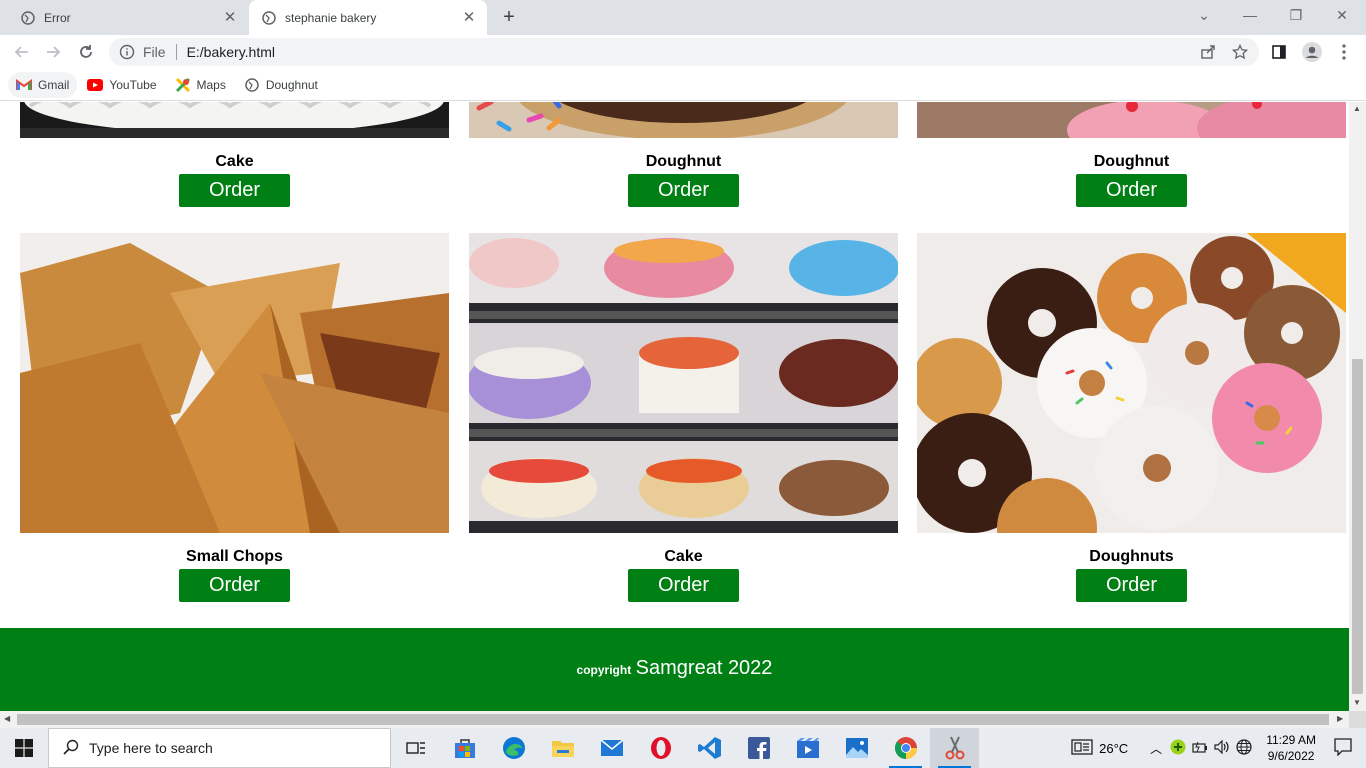 Image resolution: width=1366 pixels, height=768 pixels. I want to click on bookmark-label: YouTube, so click(133, 84).